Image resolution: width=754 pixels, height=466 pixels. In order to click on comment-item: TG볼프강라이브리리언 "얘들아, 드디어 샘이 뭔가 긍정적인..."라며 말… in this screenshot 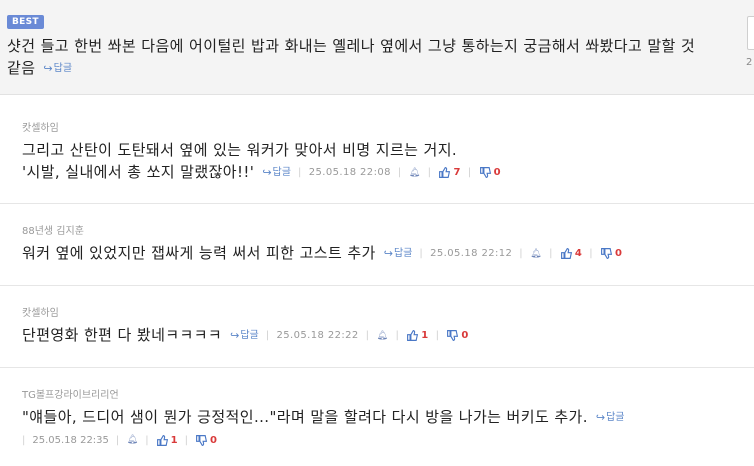, I will do `click(382, 418)`.